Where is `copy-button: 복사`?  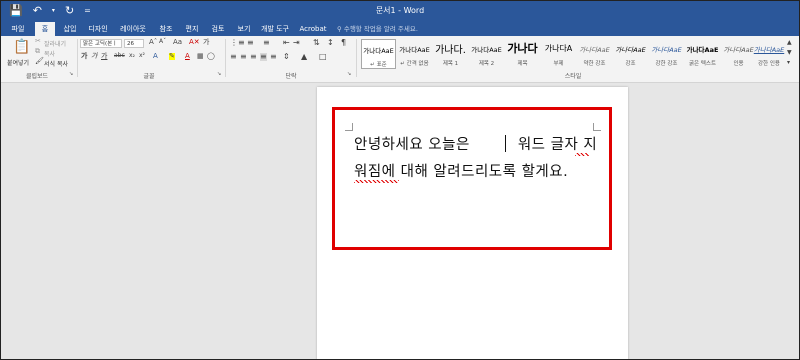 copy-button: 복사 is located at coordinates (49, 53).